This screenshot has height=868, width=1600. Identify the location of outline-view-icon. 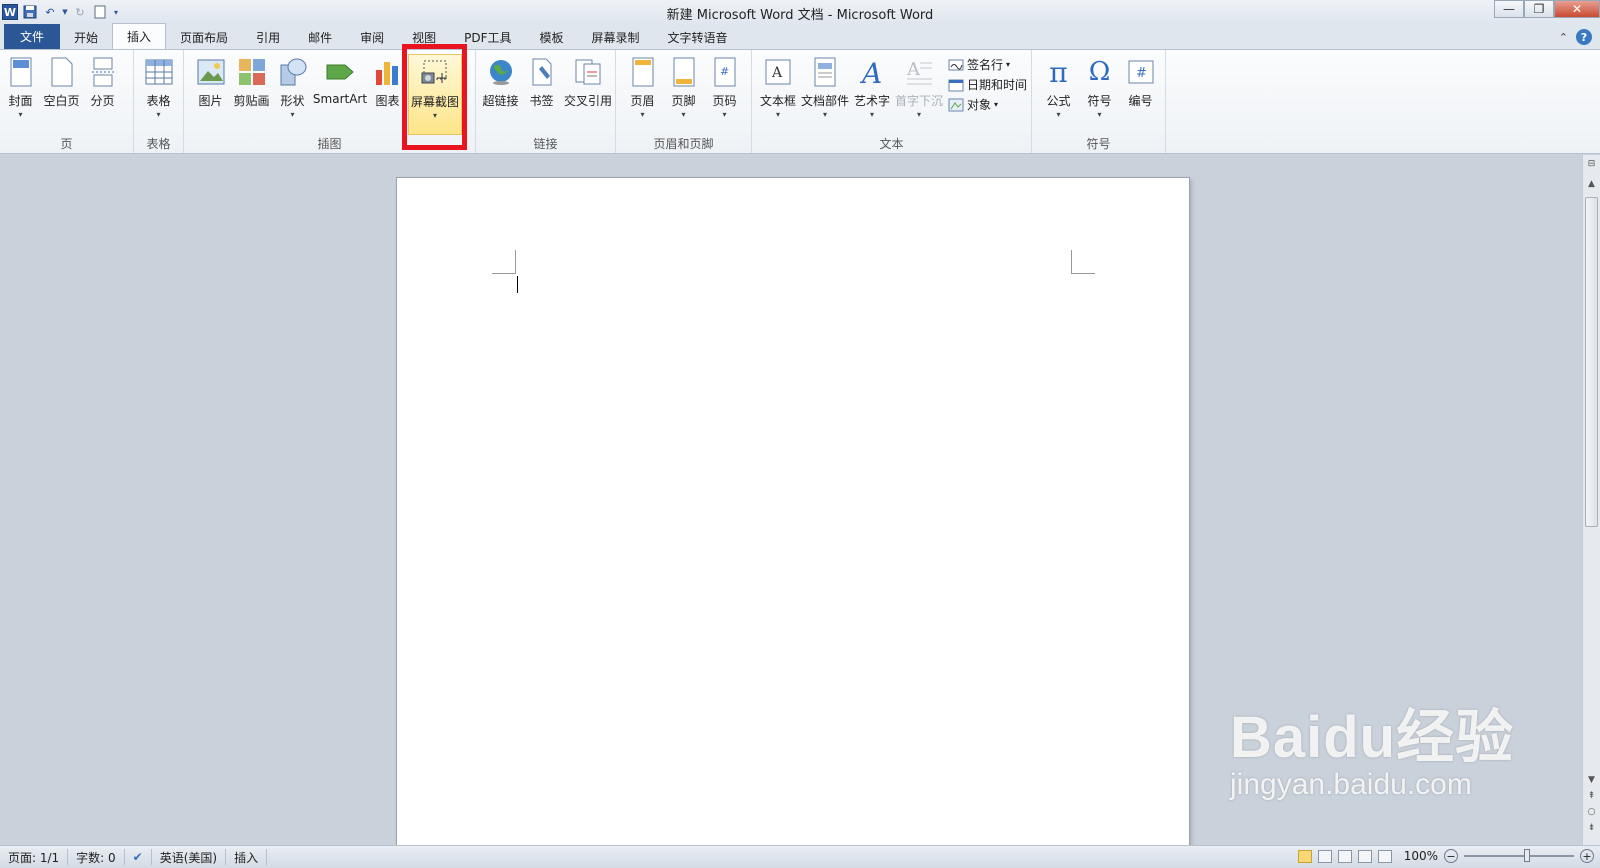
(1364, 856).